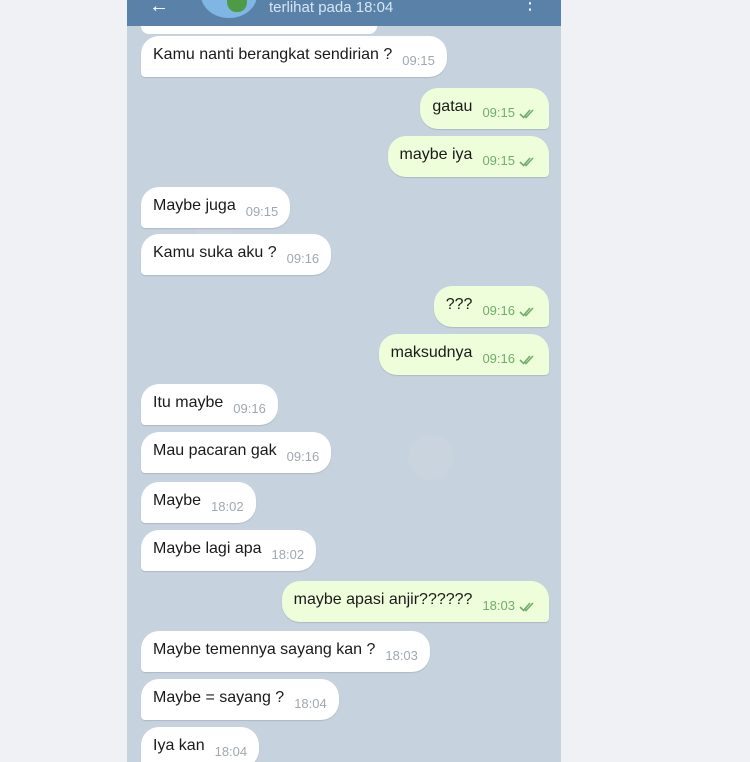 The height and width of the screenshot is (762, 750). Describe the element at coordinates (159, 8) in the screenshot. I see `back-arrow-icon: ←` at that location.